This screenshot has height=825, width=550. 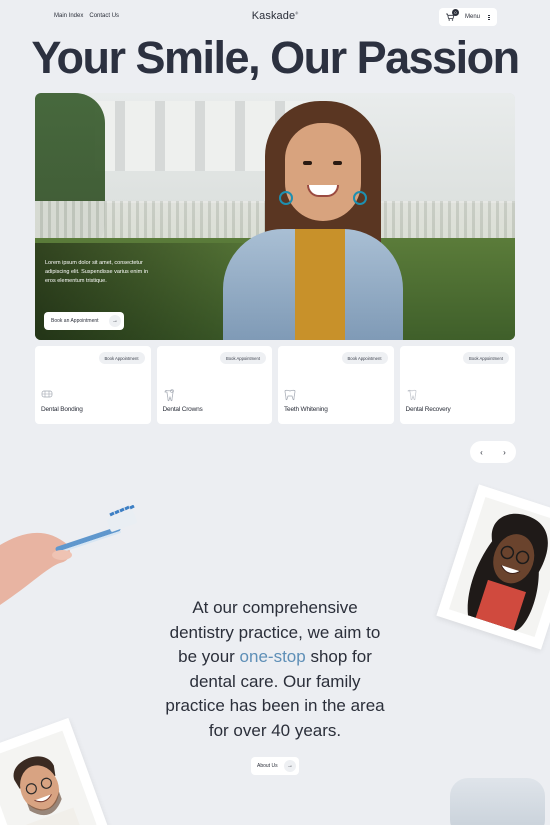 I want to click on decorative-shape, so click(x=497, y=801).